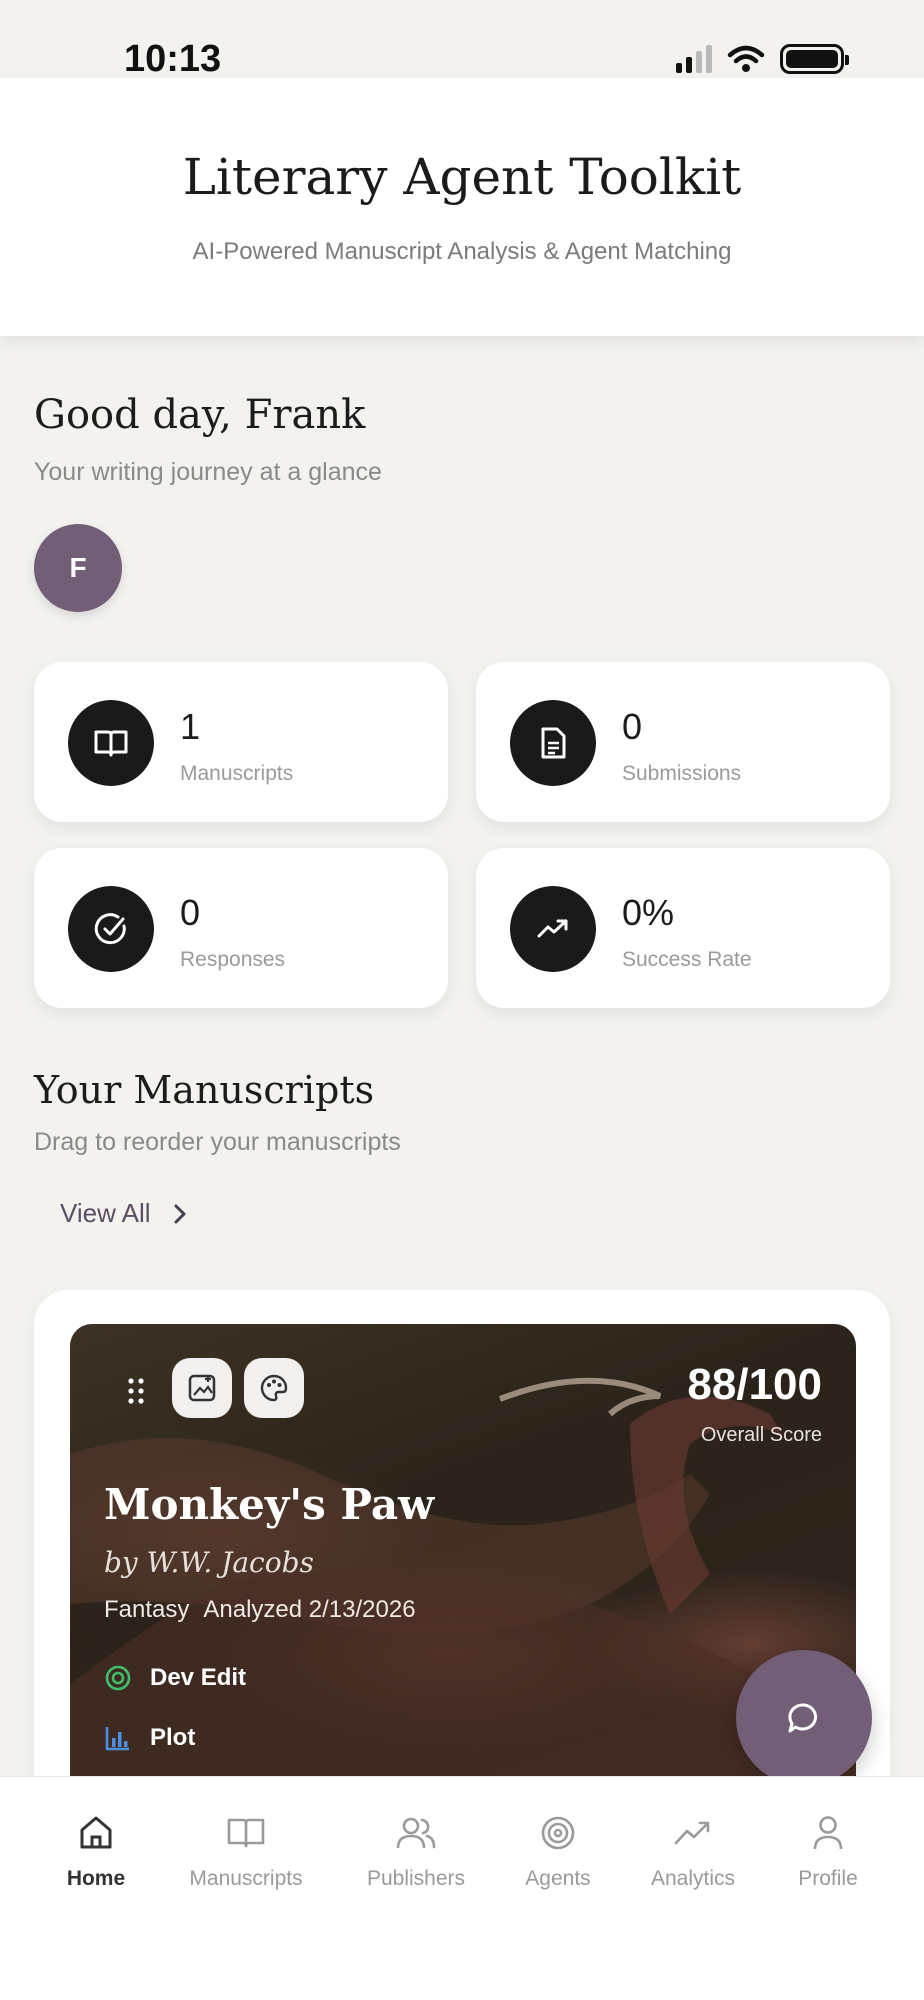 This screenshot has height=2000, width=924. Describe the element at coordinates (754, 1384) in the screenshot. I see `manuscript-score: 88/100` at that location.